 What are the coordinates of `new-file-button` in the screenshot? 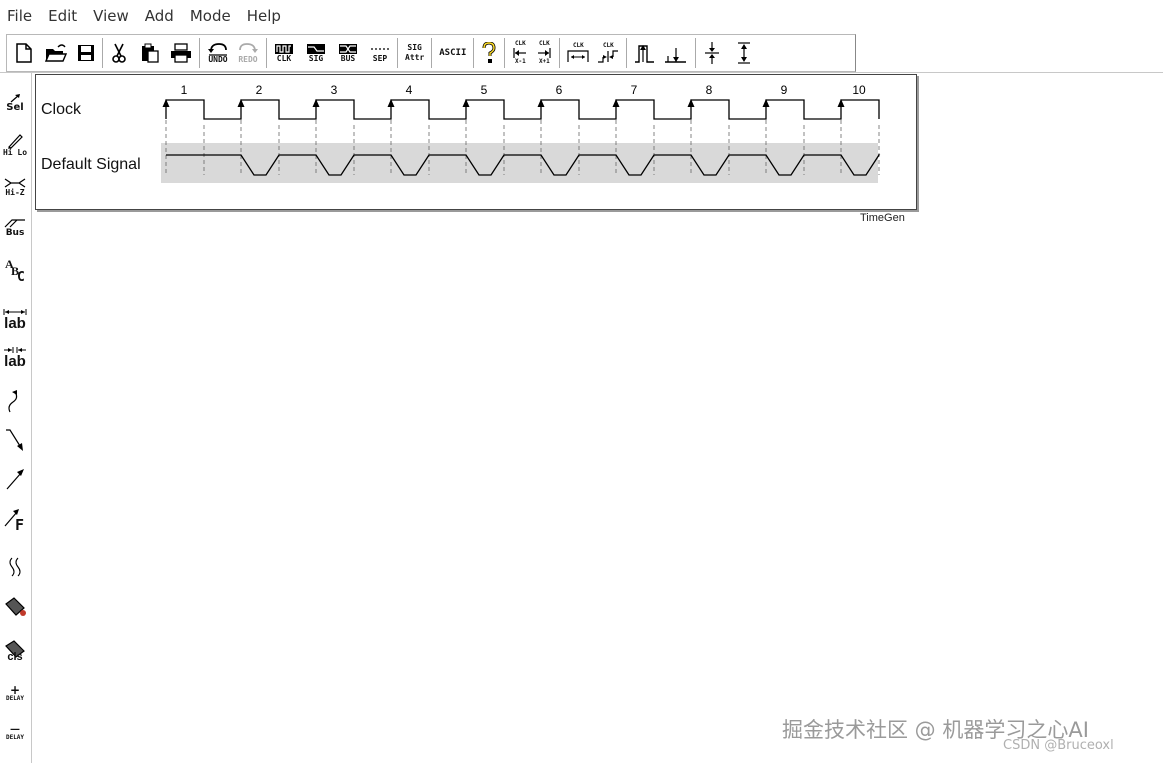 It's located at (24, 53).